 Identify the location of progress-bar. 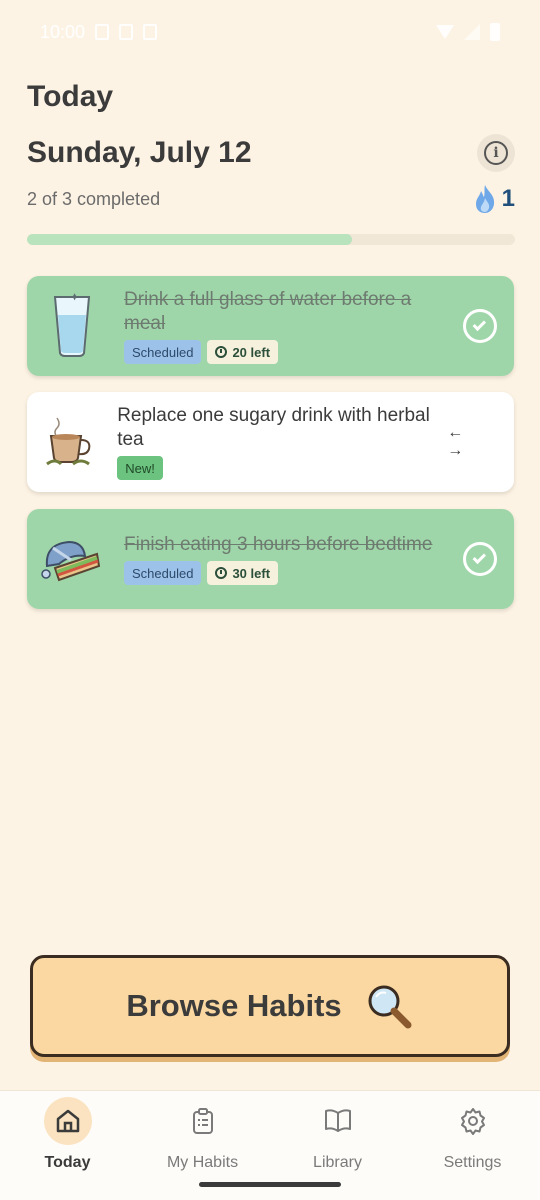
(271, 239).